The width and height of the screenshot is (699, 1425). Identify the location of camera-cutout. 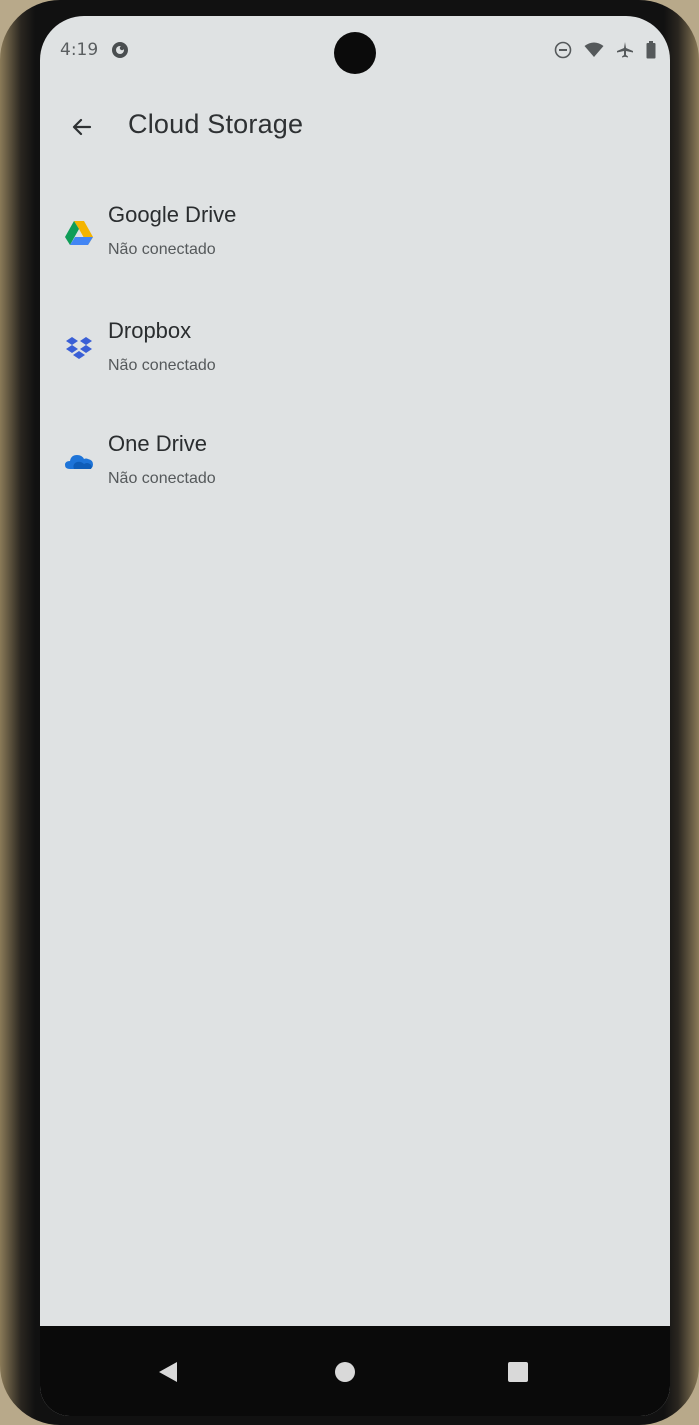
(355, 53).